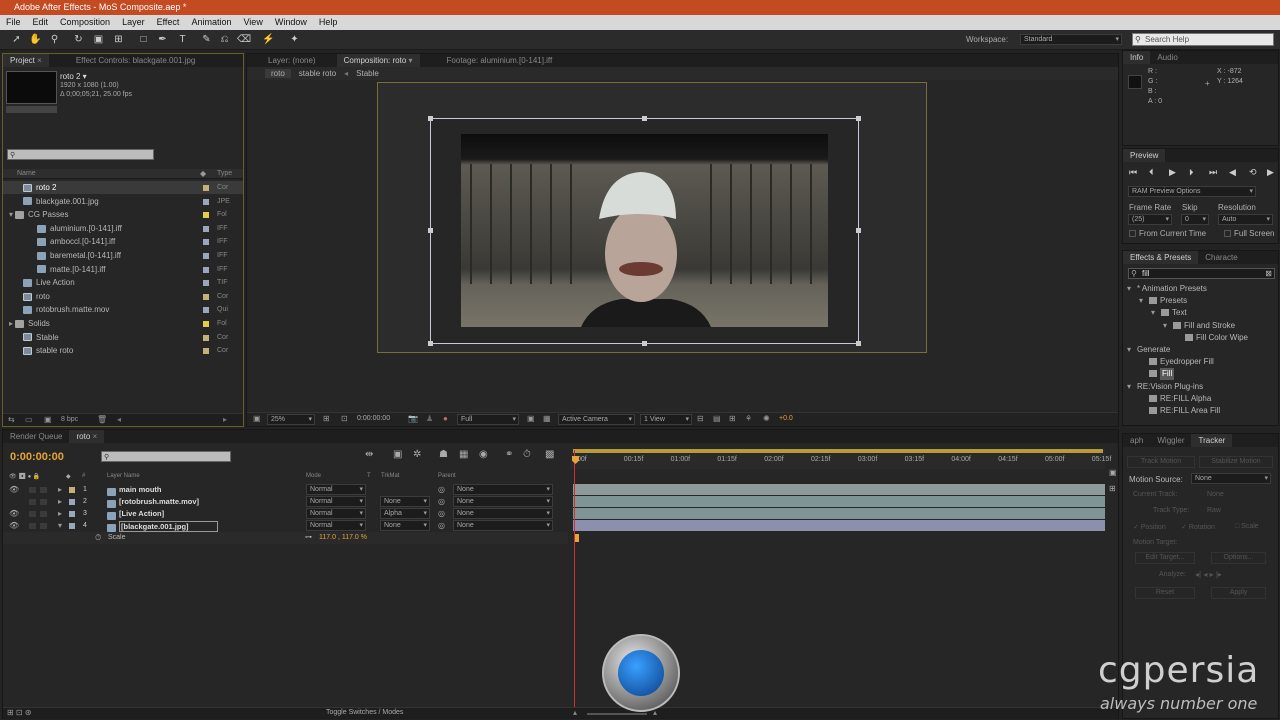  Describe the element at coordinates (16, 39) in the screenshot. I see `selection-tool-icon: ➚` at that location.